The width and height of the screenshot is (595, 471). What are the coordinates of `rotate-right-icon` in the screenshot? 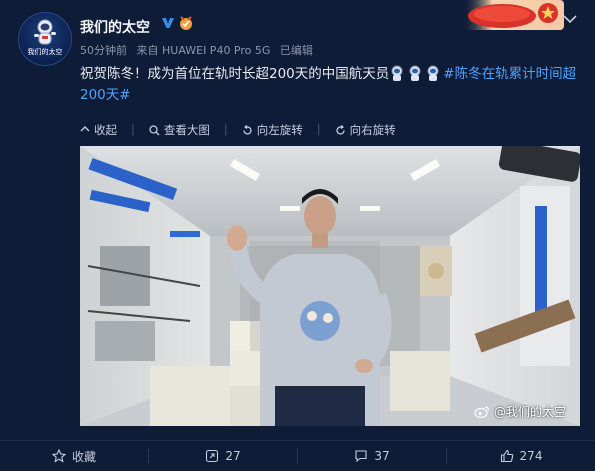 It's located at (340, 129).